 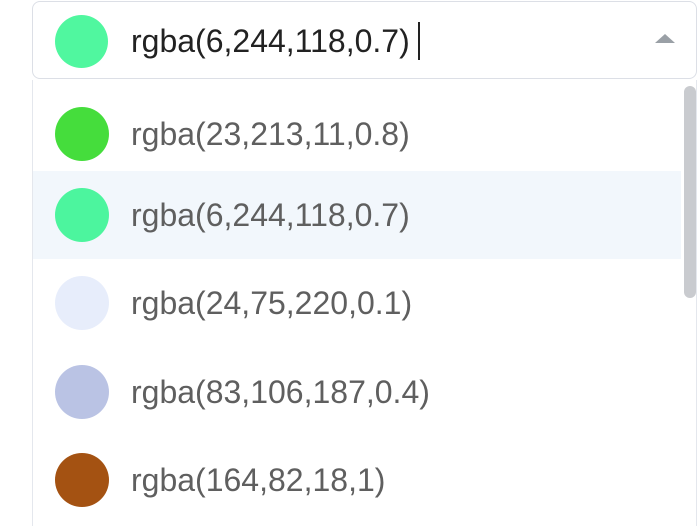 I want to click on dropdown-scrollbar, so click(x=690, y=192).